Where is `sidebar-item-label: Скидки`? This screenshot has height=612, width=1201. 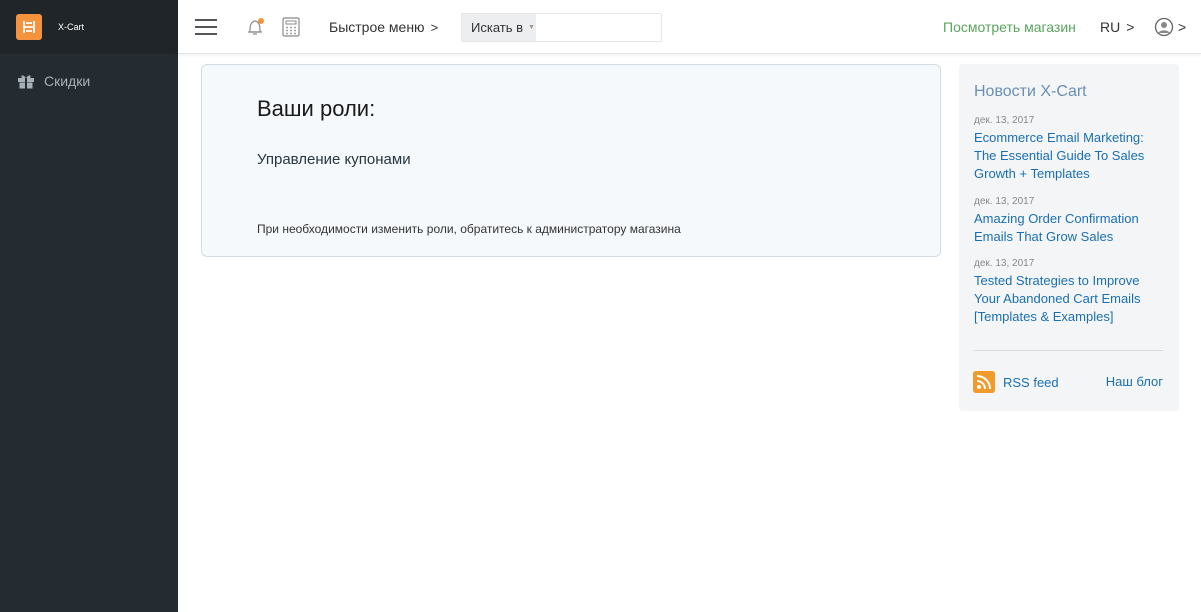
sidebar-item-label: Скидки is located at coordinates (67, 81).